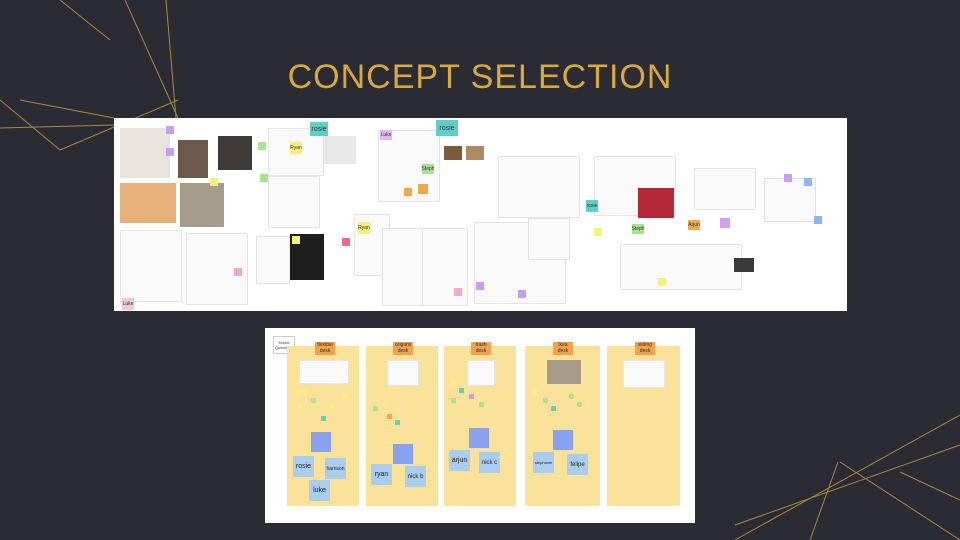 This screenshot has height=540, width=960. What do you see at coordinates (563, 348) in the screenshot?
I see `column-label-ikea: ikea desk` at bounding box center [563, 348].